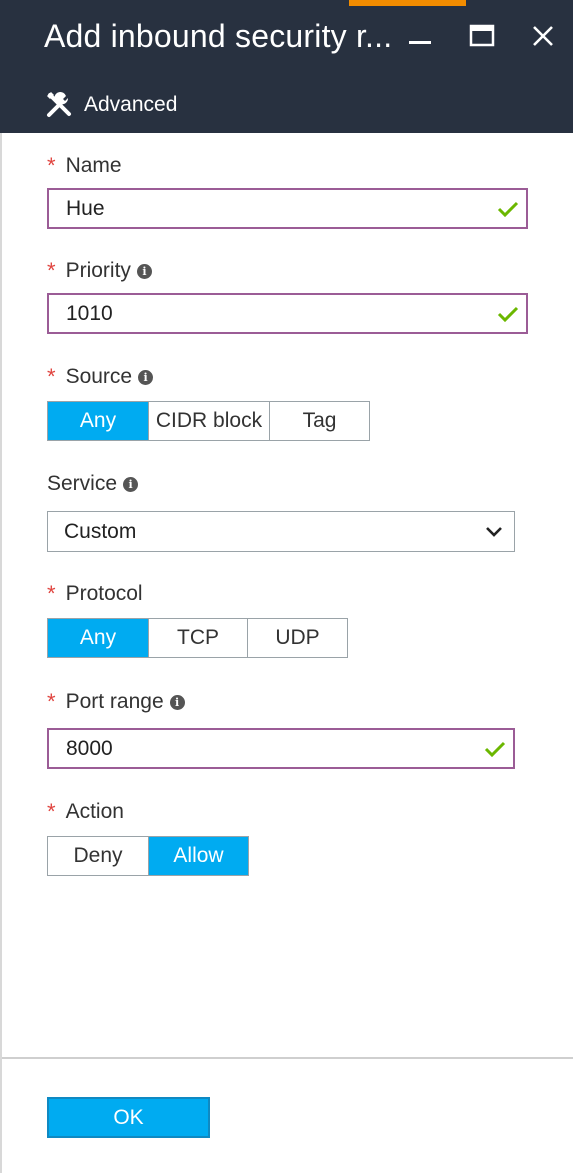 Image resolution: width=573 pixels, height=1173 pixels. What do you see at coordinates (98, 638) in the screenshot?
I see `protocol-option-any: Any` at bounding box center [98, 638].